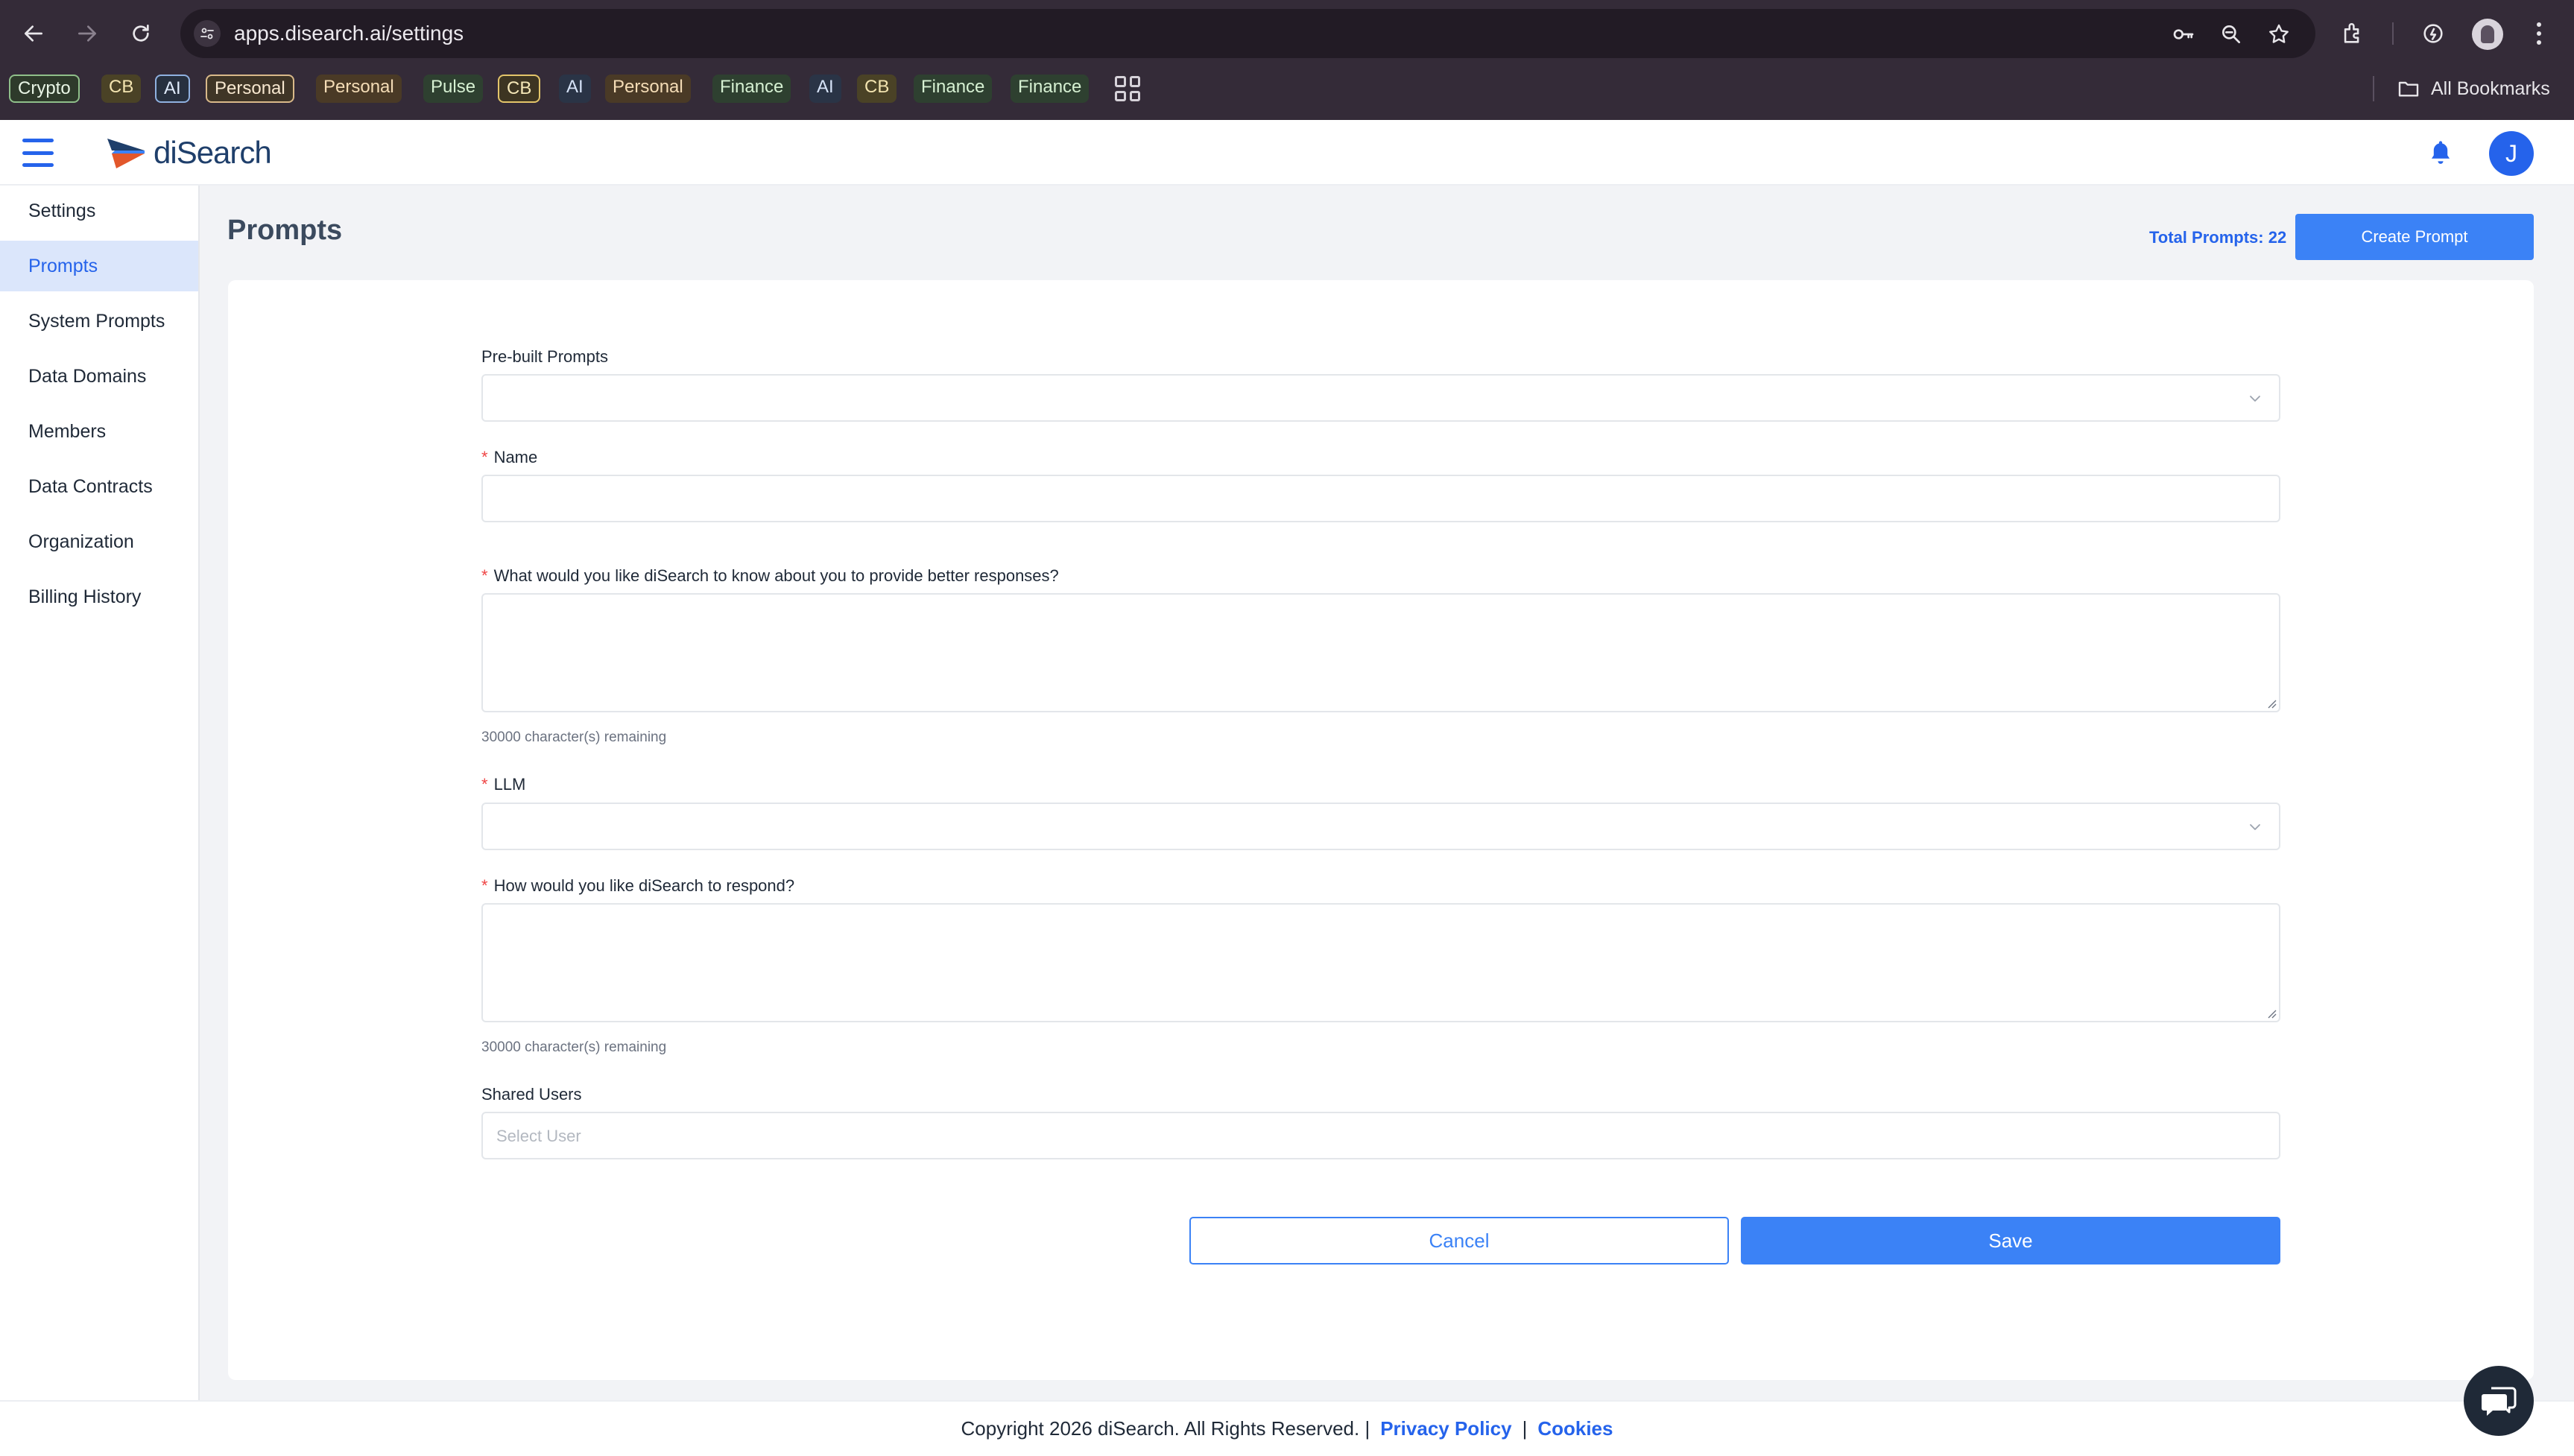  What do you see at coordinates (349, 33) in the screenshot?
I see `url-text: apps.disearch.ai/settings` at bounding box center [349, 33].